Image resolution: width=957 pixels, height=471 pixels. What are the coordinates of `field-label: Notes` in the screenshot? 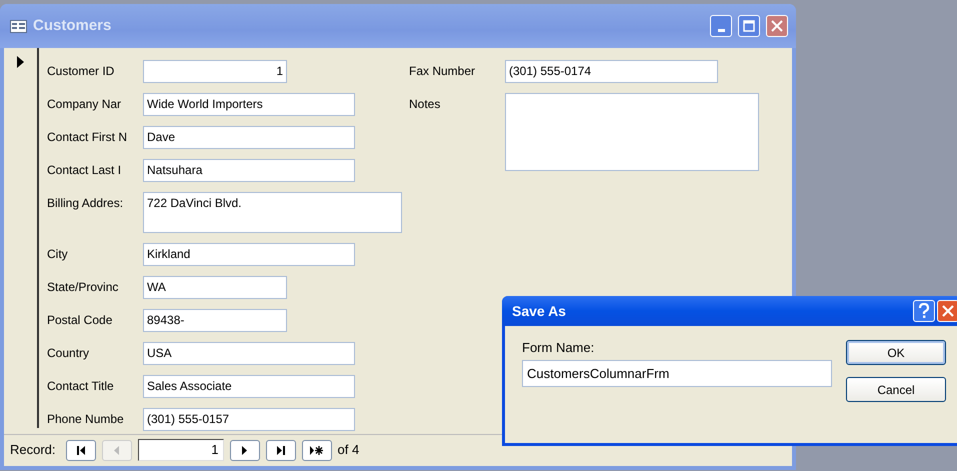 It's located at (425, 104).